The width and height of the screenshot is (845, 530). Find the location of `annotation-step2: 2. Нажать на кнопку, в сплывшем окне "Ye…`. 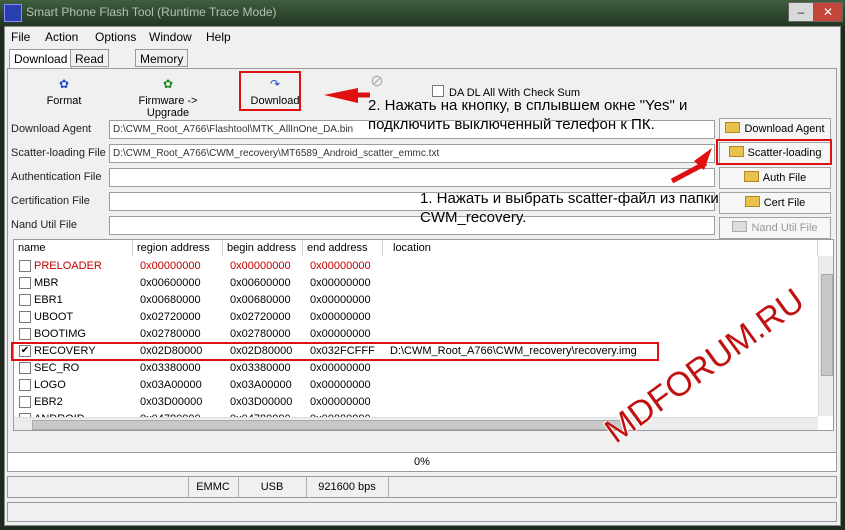

annotation-step2: 2. Нажать на кнопку, в сплывшем окне "Ye… is located at coordinates (528, 115).